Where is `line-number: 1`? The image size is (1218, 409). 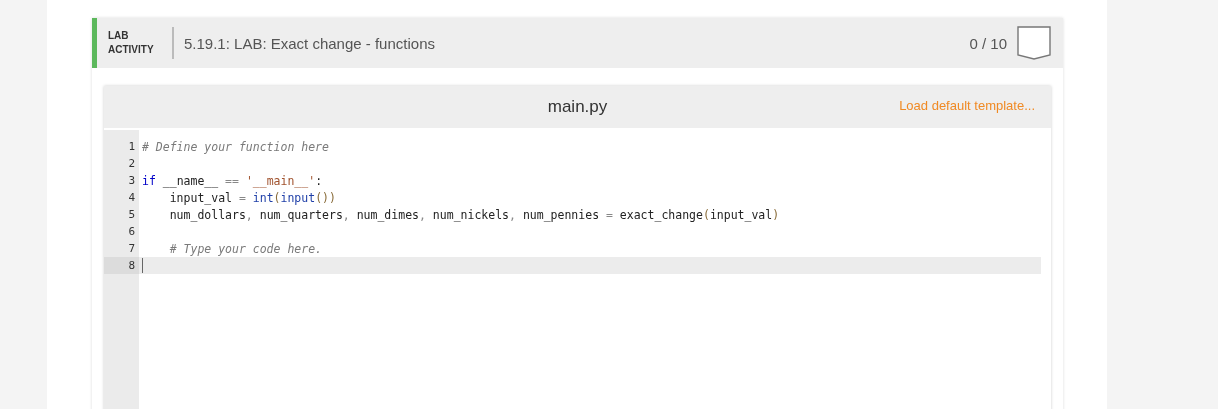
line-number: 1 is located at coordinates (131, 147).